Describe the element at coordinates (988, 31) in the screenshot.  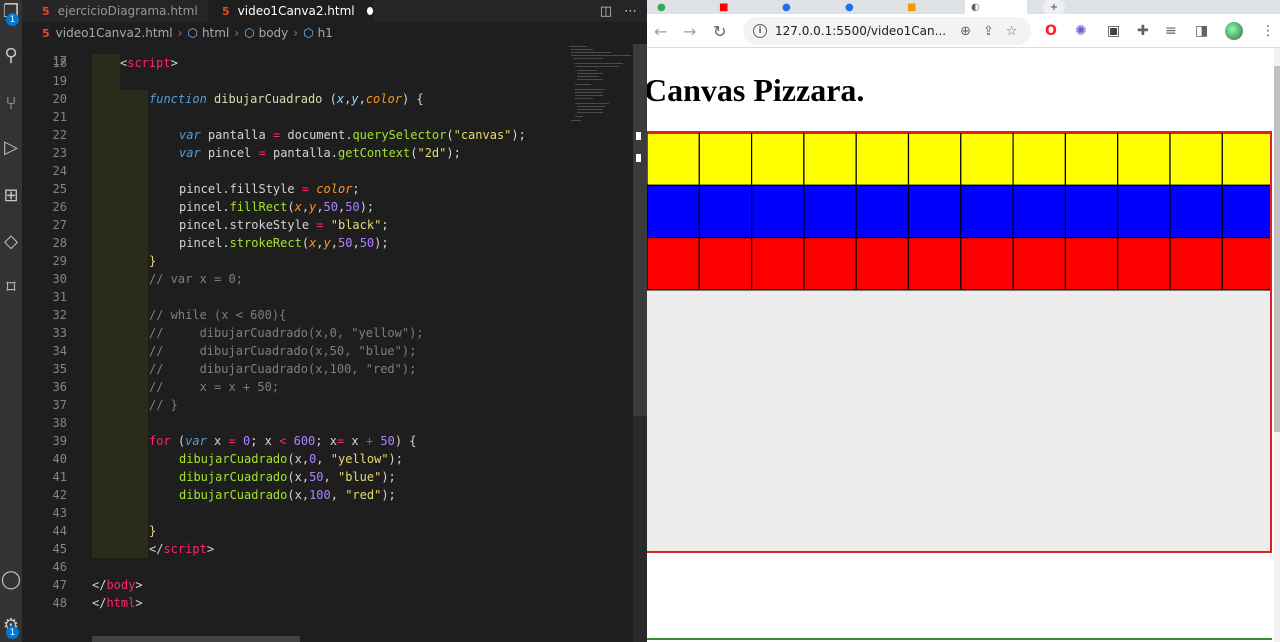
I see `share-icon: ⇪` at that location.